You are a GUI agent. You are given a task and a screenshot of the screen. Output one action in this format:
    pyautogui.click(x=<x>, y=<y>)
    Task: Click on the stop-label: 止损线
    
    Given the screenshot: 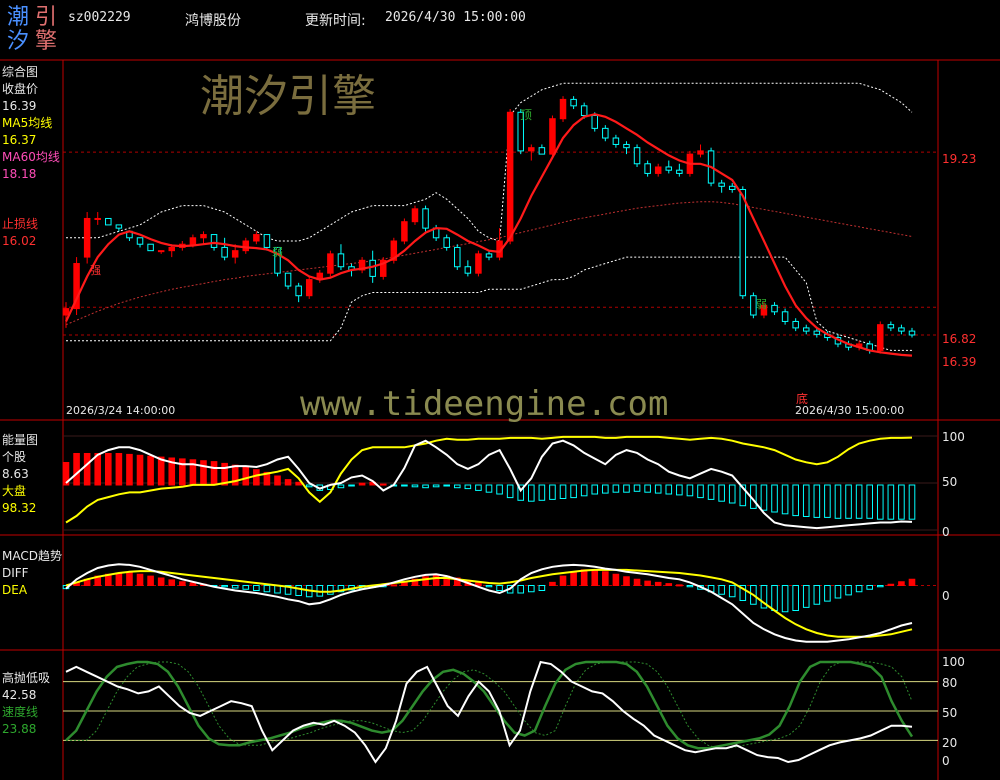 What is the action you would take?
    pyautogui.click(x=20, y=224)
    